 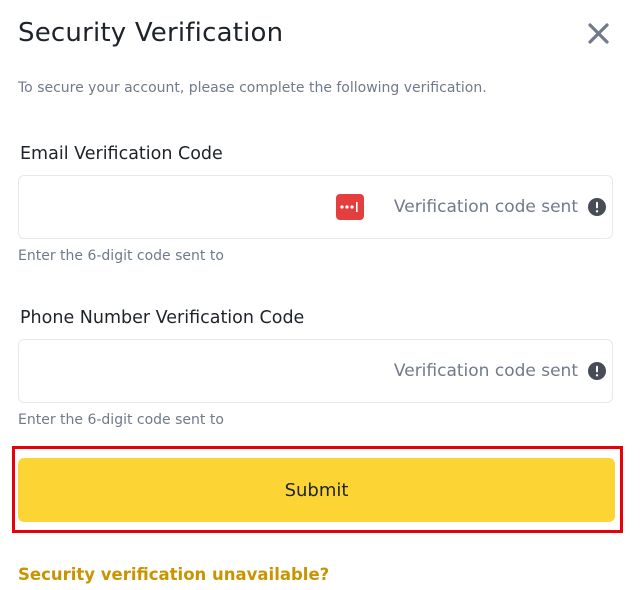 I want to click on phone-code-label: Phone Number Verification Code, so click(x=162, y=318).